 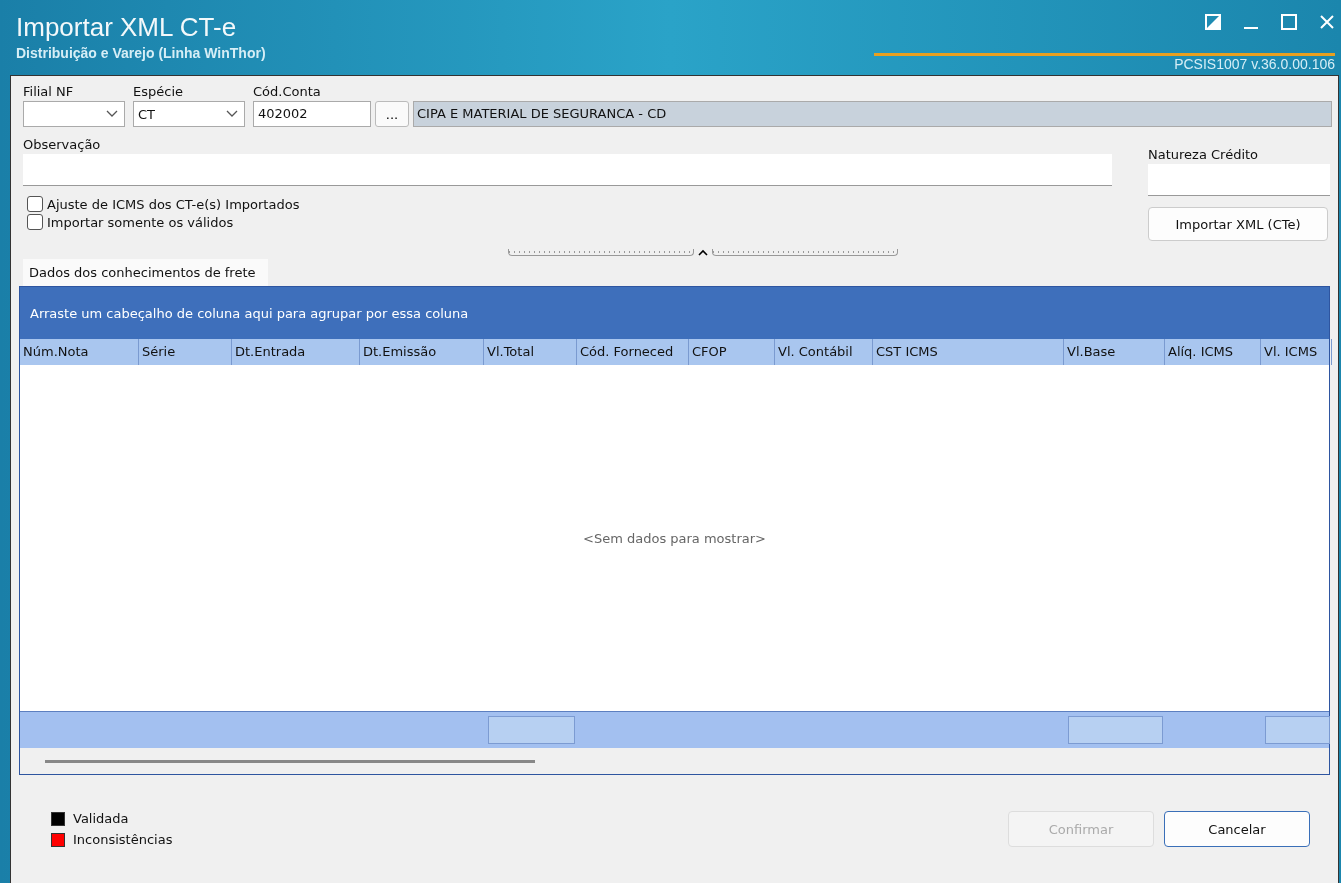 I want to click on legend-label: Inconsistências, so click(x=123, y=839).